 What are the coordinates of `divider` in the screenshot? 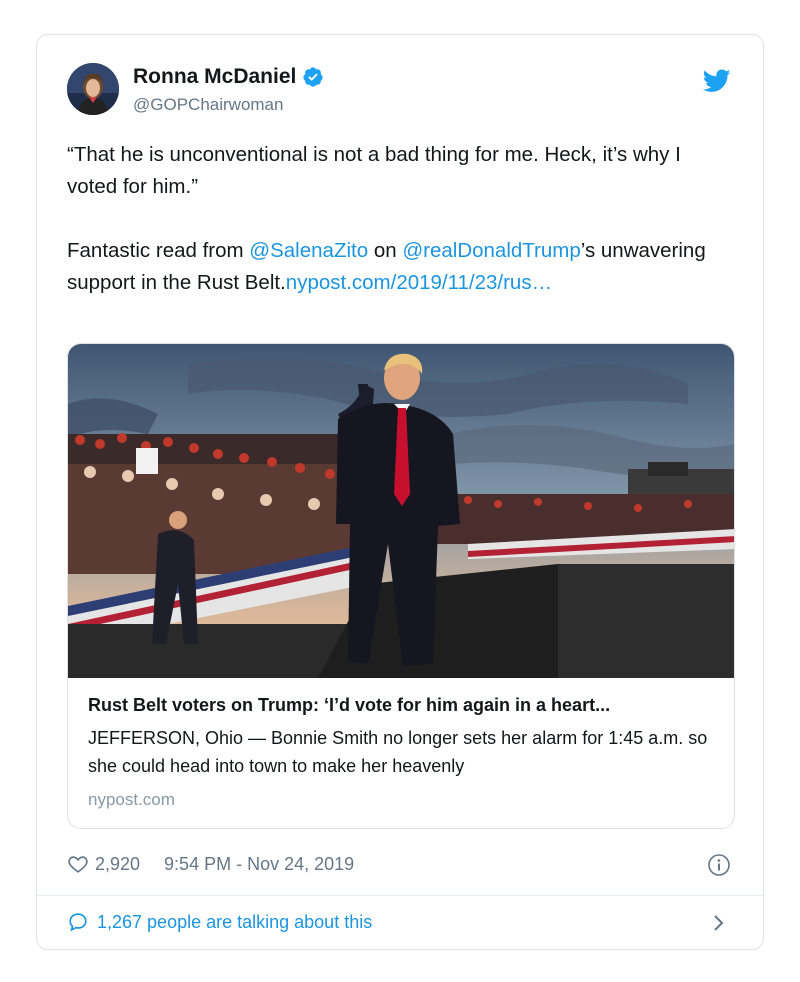 It's located at (400, 895).